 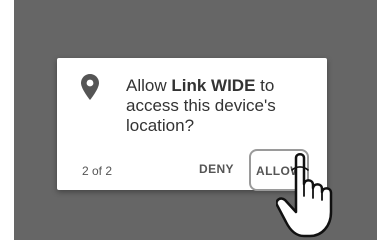 What do you see at coordinates (97, 171) in the screenshot?
I see `permission-counter: 2 of 2` at bounding box center [97, 171].